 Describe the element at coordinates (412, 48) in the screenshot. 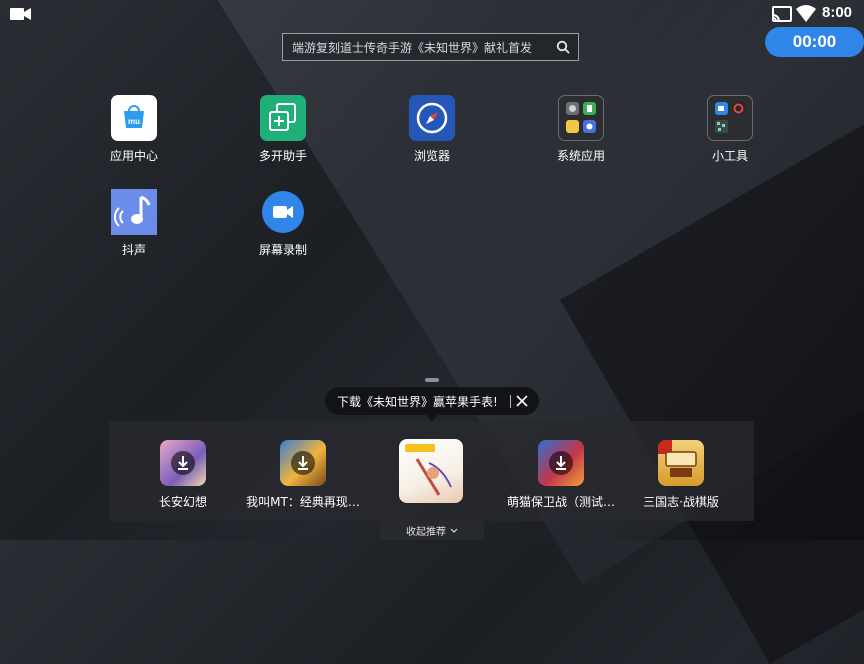

I see `search-text: 端游复刻道士传奇手游《未知世界》献礼首发` at that location.